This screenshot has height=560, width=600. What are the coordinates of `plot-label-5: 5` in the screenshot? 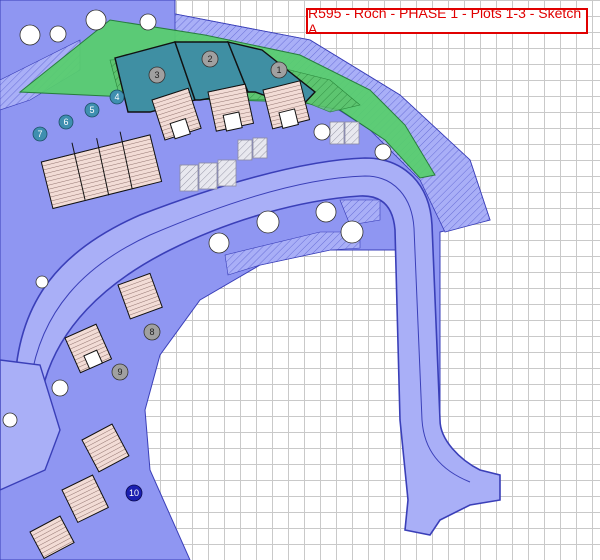 It's located at (91, 110).